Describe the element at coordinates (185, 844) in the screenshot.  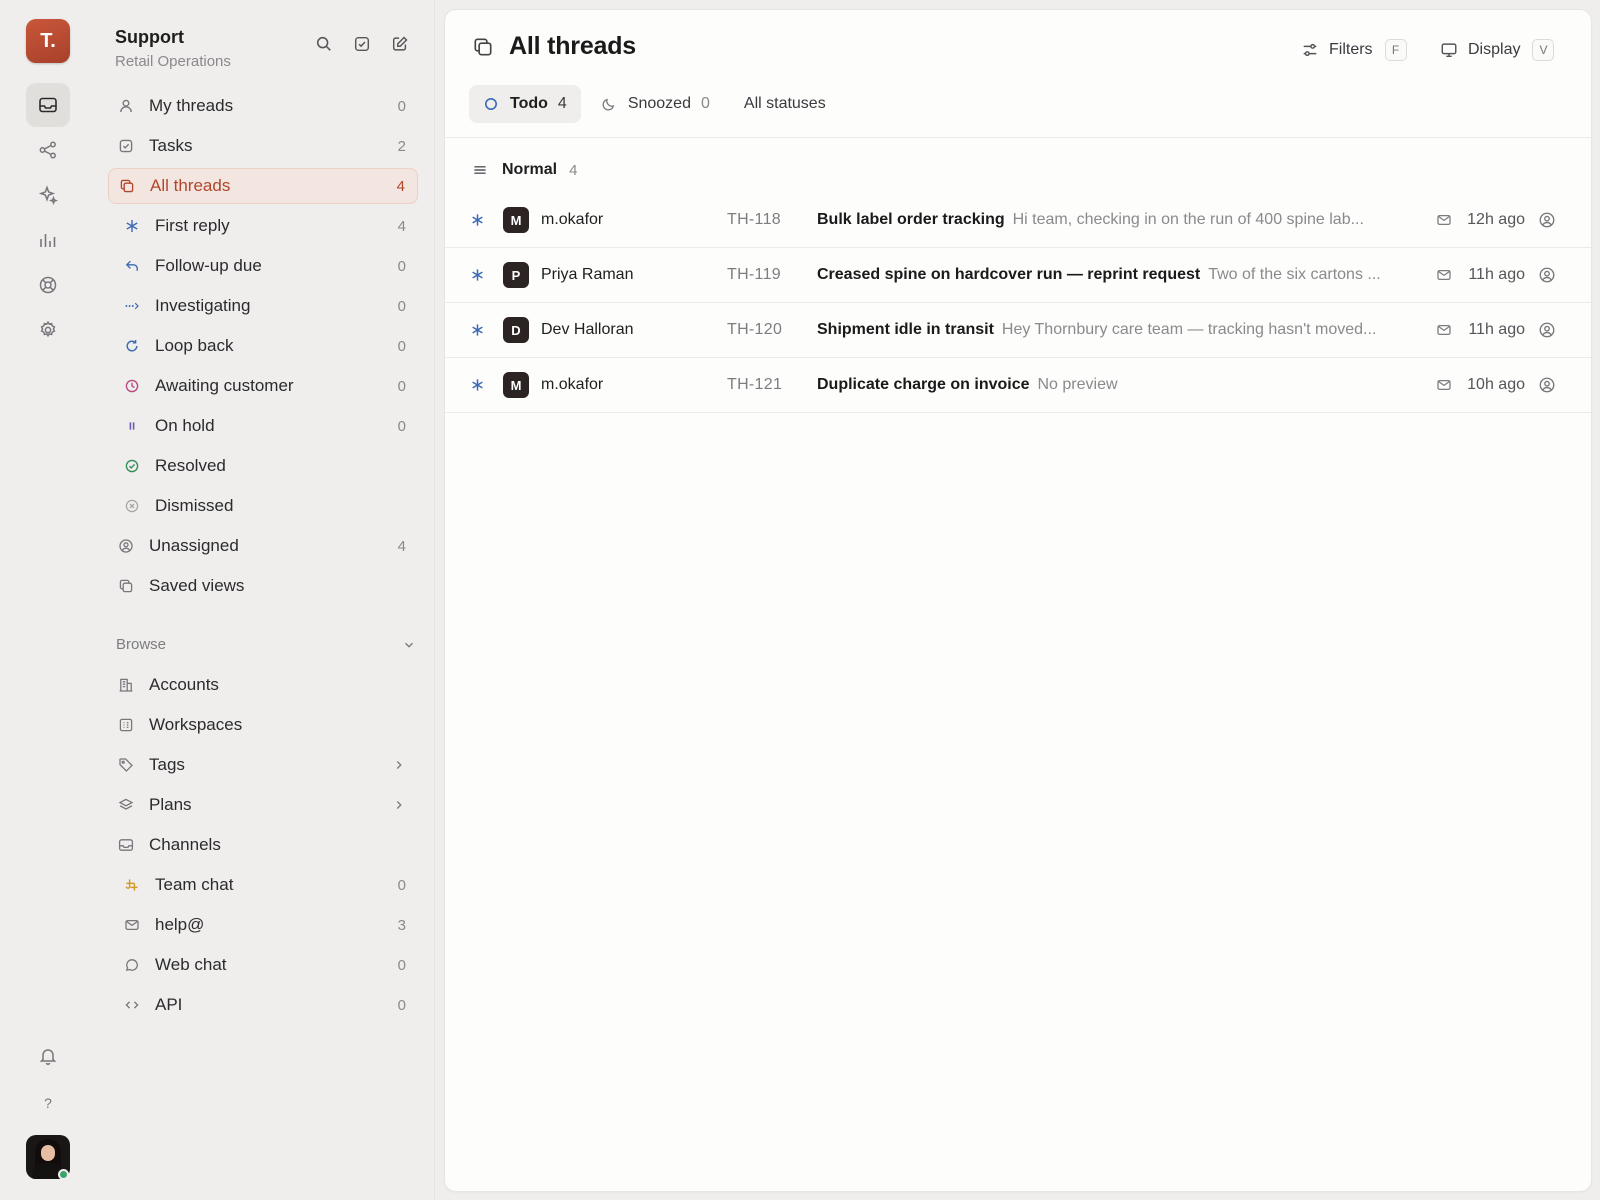
I see `sidebar-item-label: Channels` at that location.